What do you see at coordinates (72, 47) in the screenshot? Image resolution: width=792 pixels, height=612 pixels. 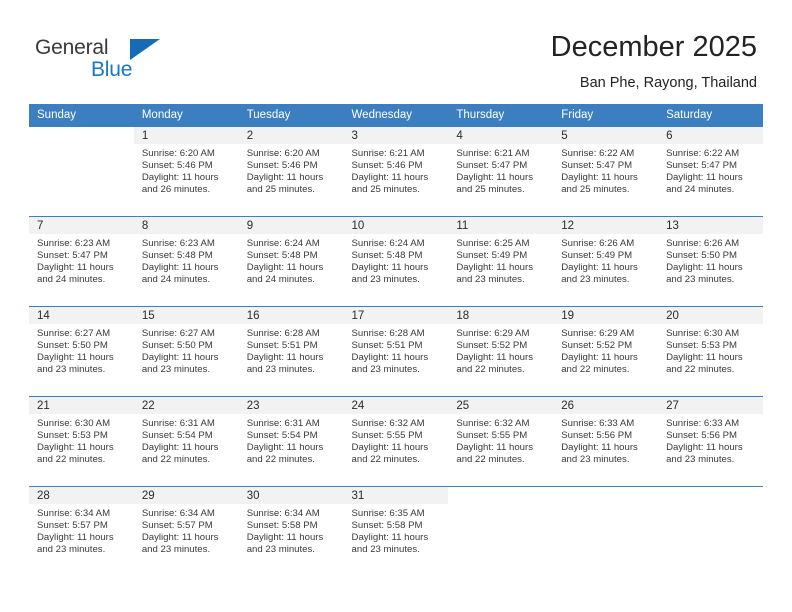 I see `logo-text-general: General` at bounding box center [72, 47].